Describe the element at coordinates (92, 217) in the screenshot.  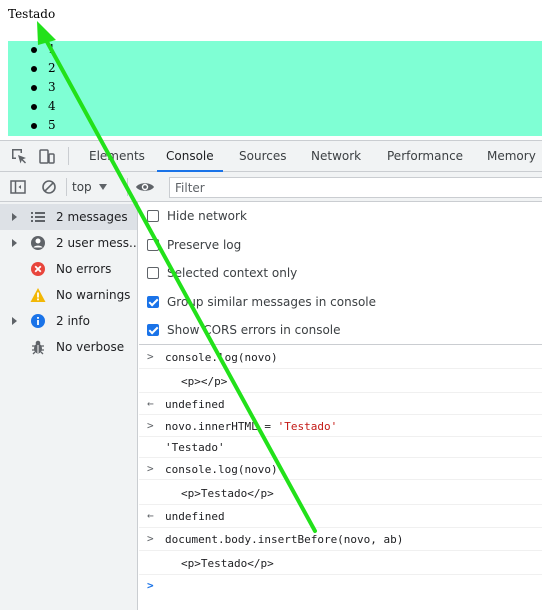
I see `sidebar-item-label: 2 messages` at that location.